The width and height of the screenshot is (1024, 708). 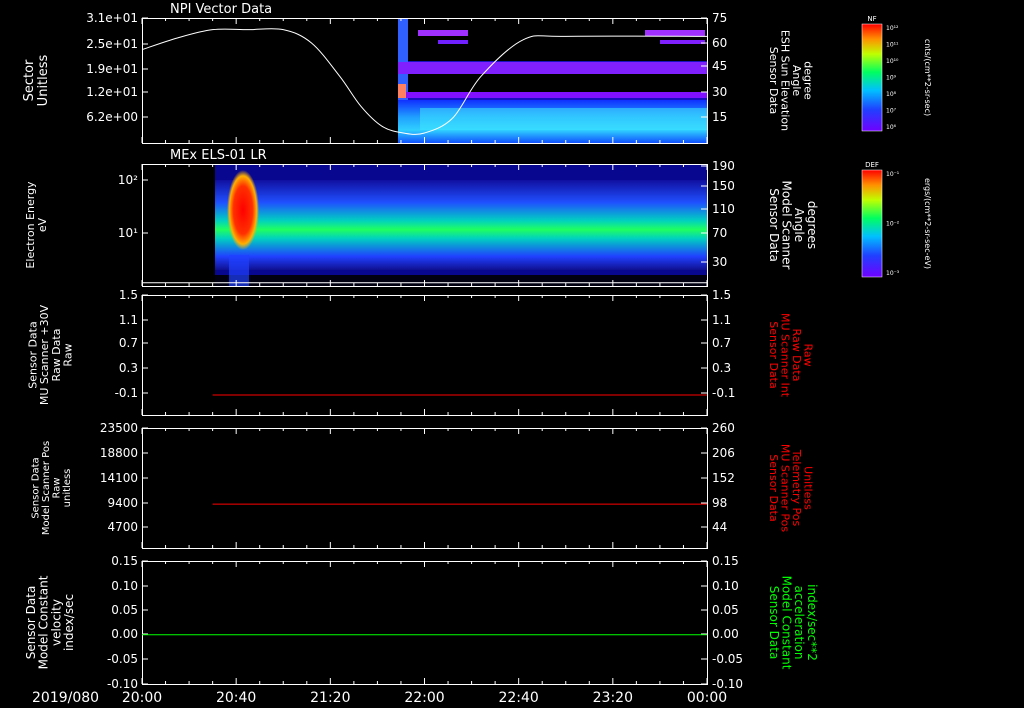 I want to click on els-spectrogram, so click(x=461, y=225).